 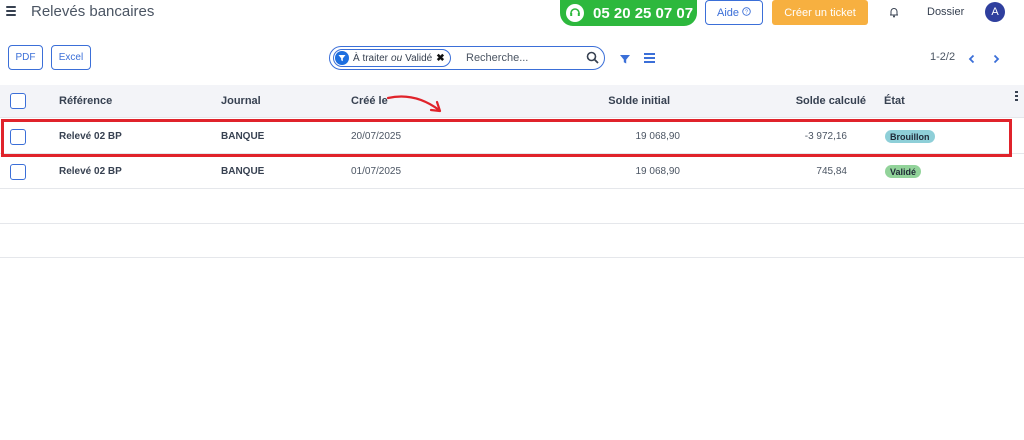 What do you see at coordinates (995, 12) in the screenshot?
I see `avatar: A` at bounding box center [995, 12].